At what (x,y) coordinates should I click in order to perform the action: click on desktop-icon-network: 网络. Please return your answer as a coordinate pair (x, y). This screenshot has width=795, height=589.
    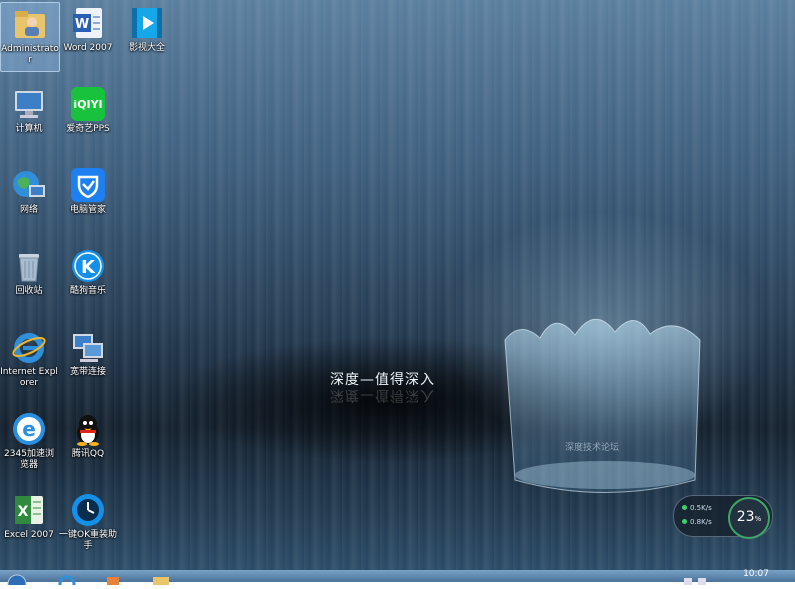
    Looking at the image, I should click on (29, 190).